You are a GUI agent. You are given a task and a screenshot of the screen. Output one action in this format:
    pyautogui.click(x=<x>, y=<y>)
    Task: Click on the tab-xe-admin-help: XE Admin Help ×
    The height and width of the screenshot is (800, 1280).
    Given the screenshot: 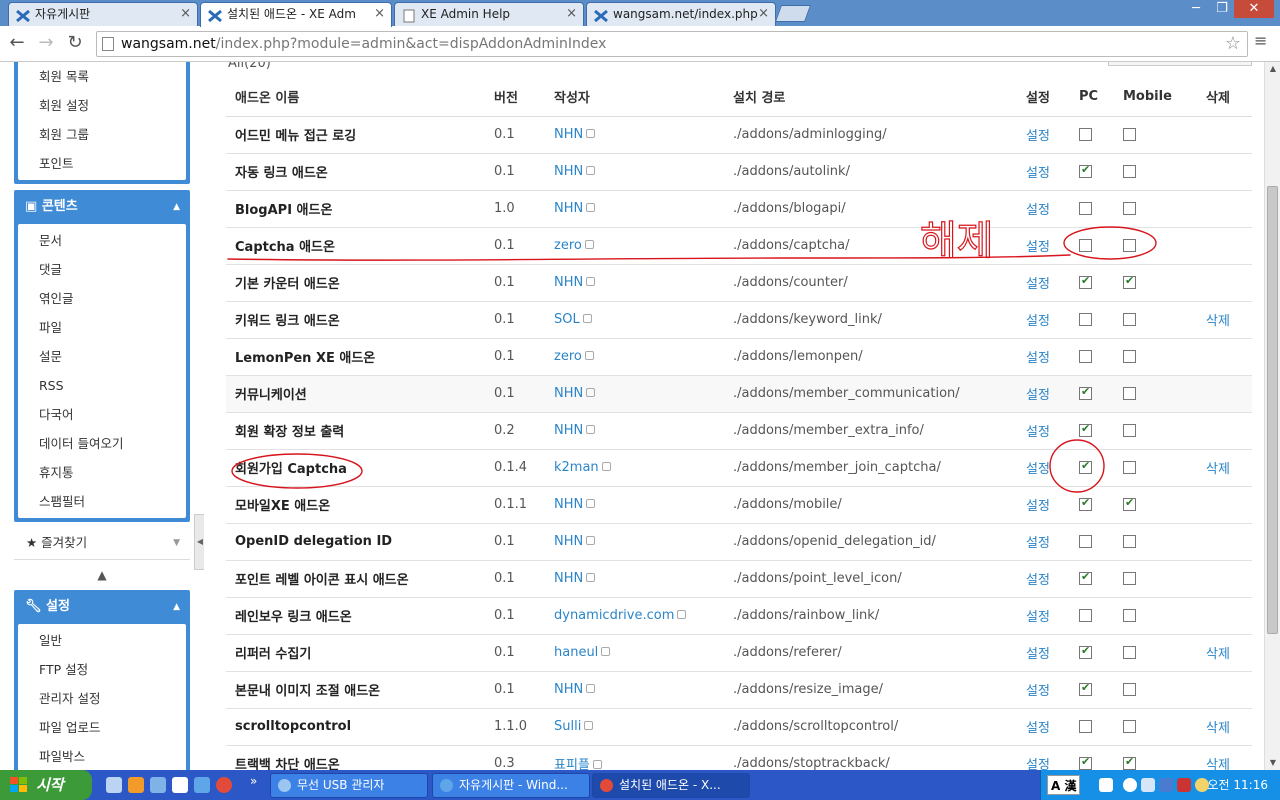 What is the action you would take?
    pyautogui.click(x=489, y=14)
    